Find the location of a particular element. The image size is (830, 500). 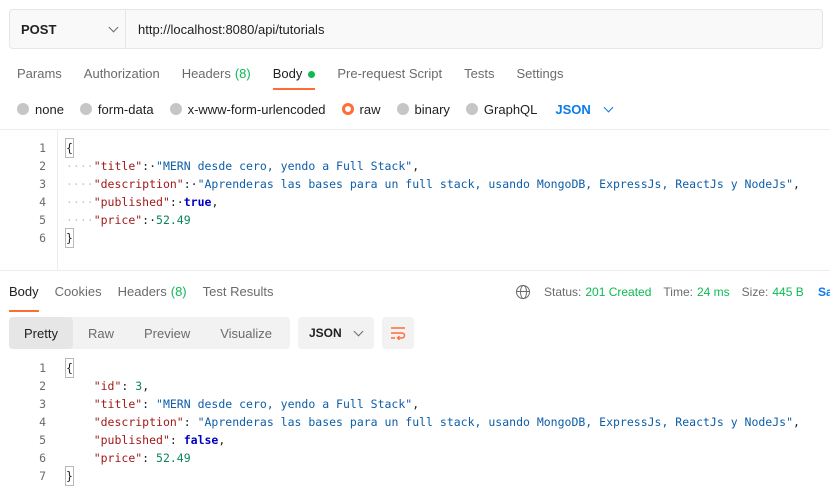

url-input: http://localhost:8080/api/tutorials is located at coordinates (225, 29).